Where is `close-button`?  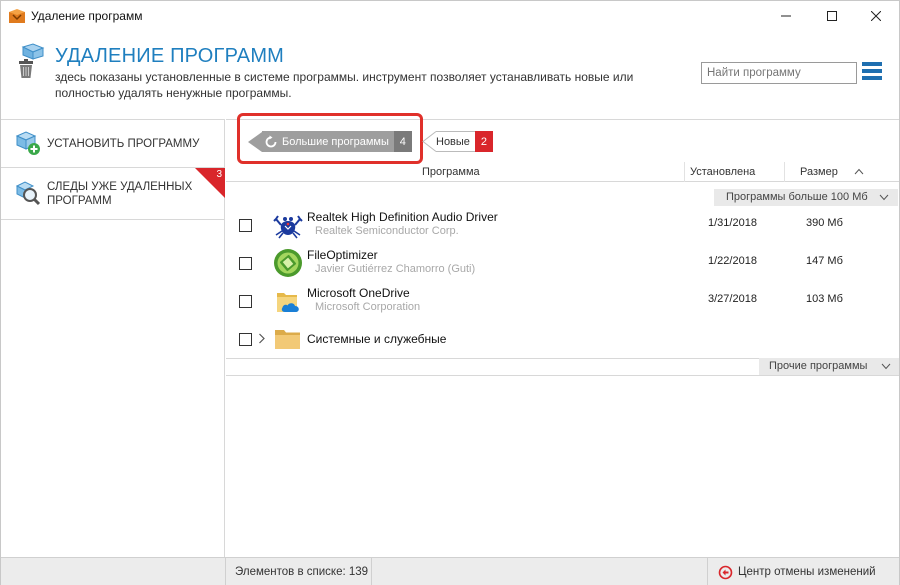
close-button is located at coordinates (876, 16).